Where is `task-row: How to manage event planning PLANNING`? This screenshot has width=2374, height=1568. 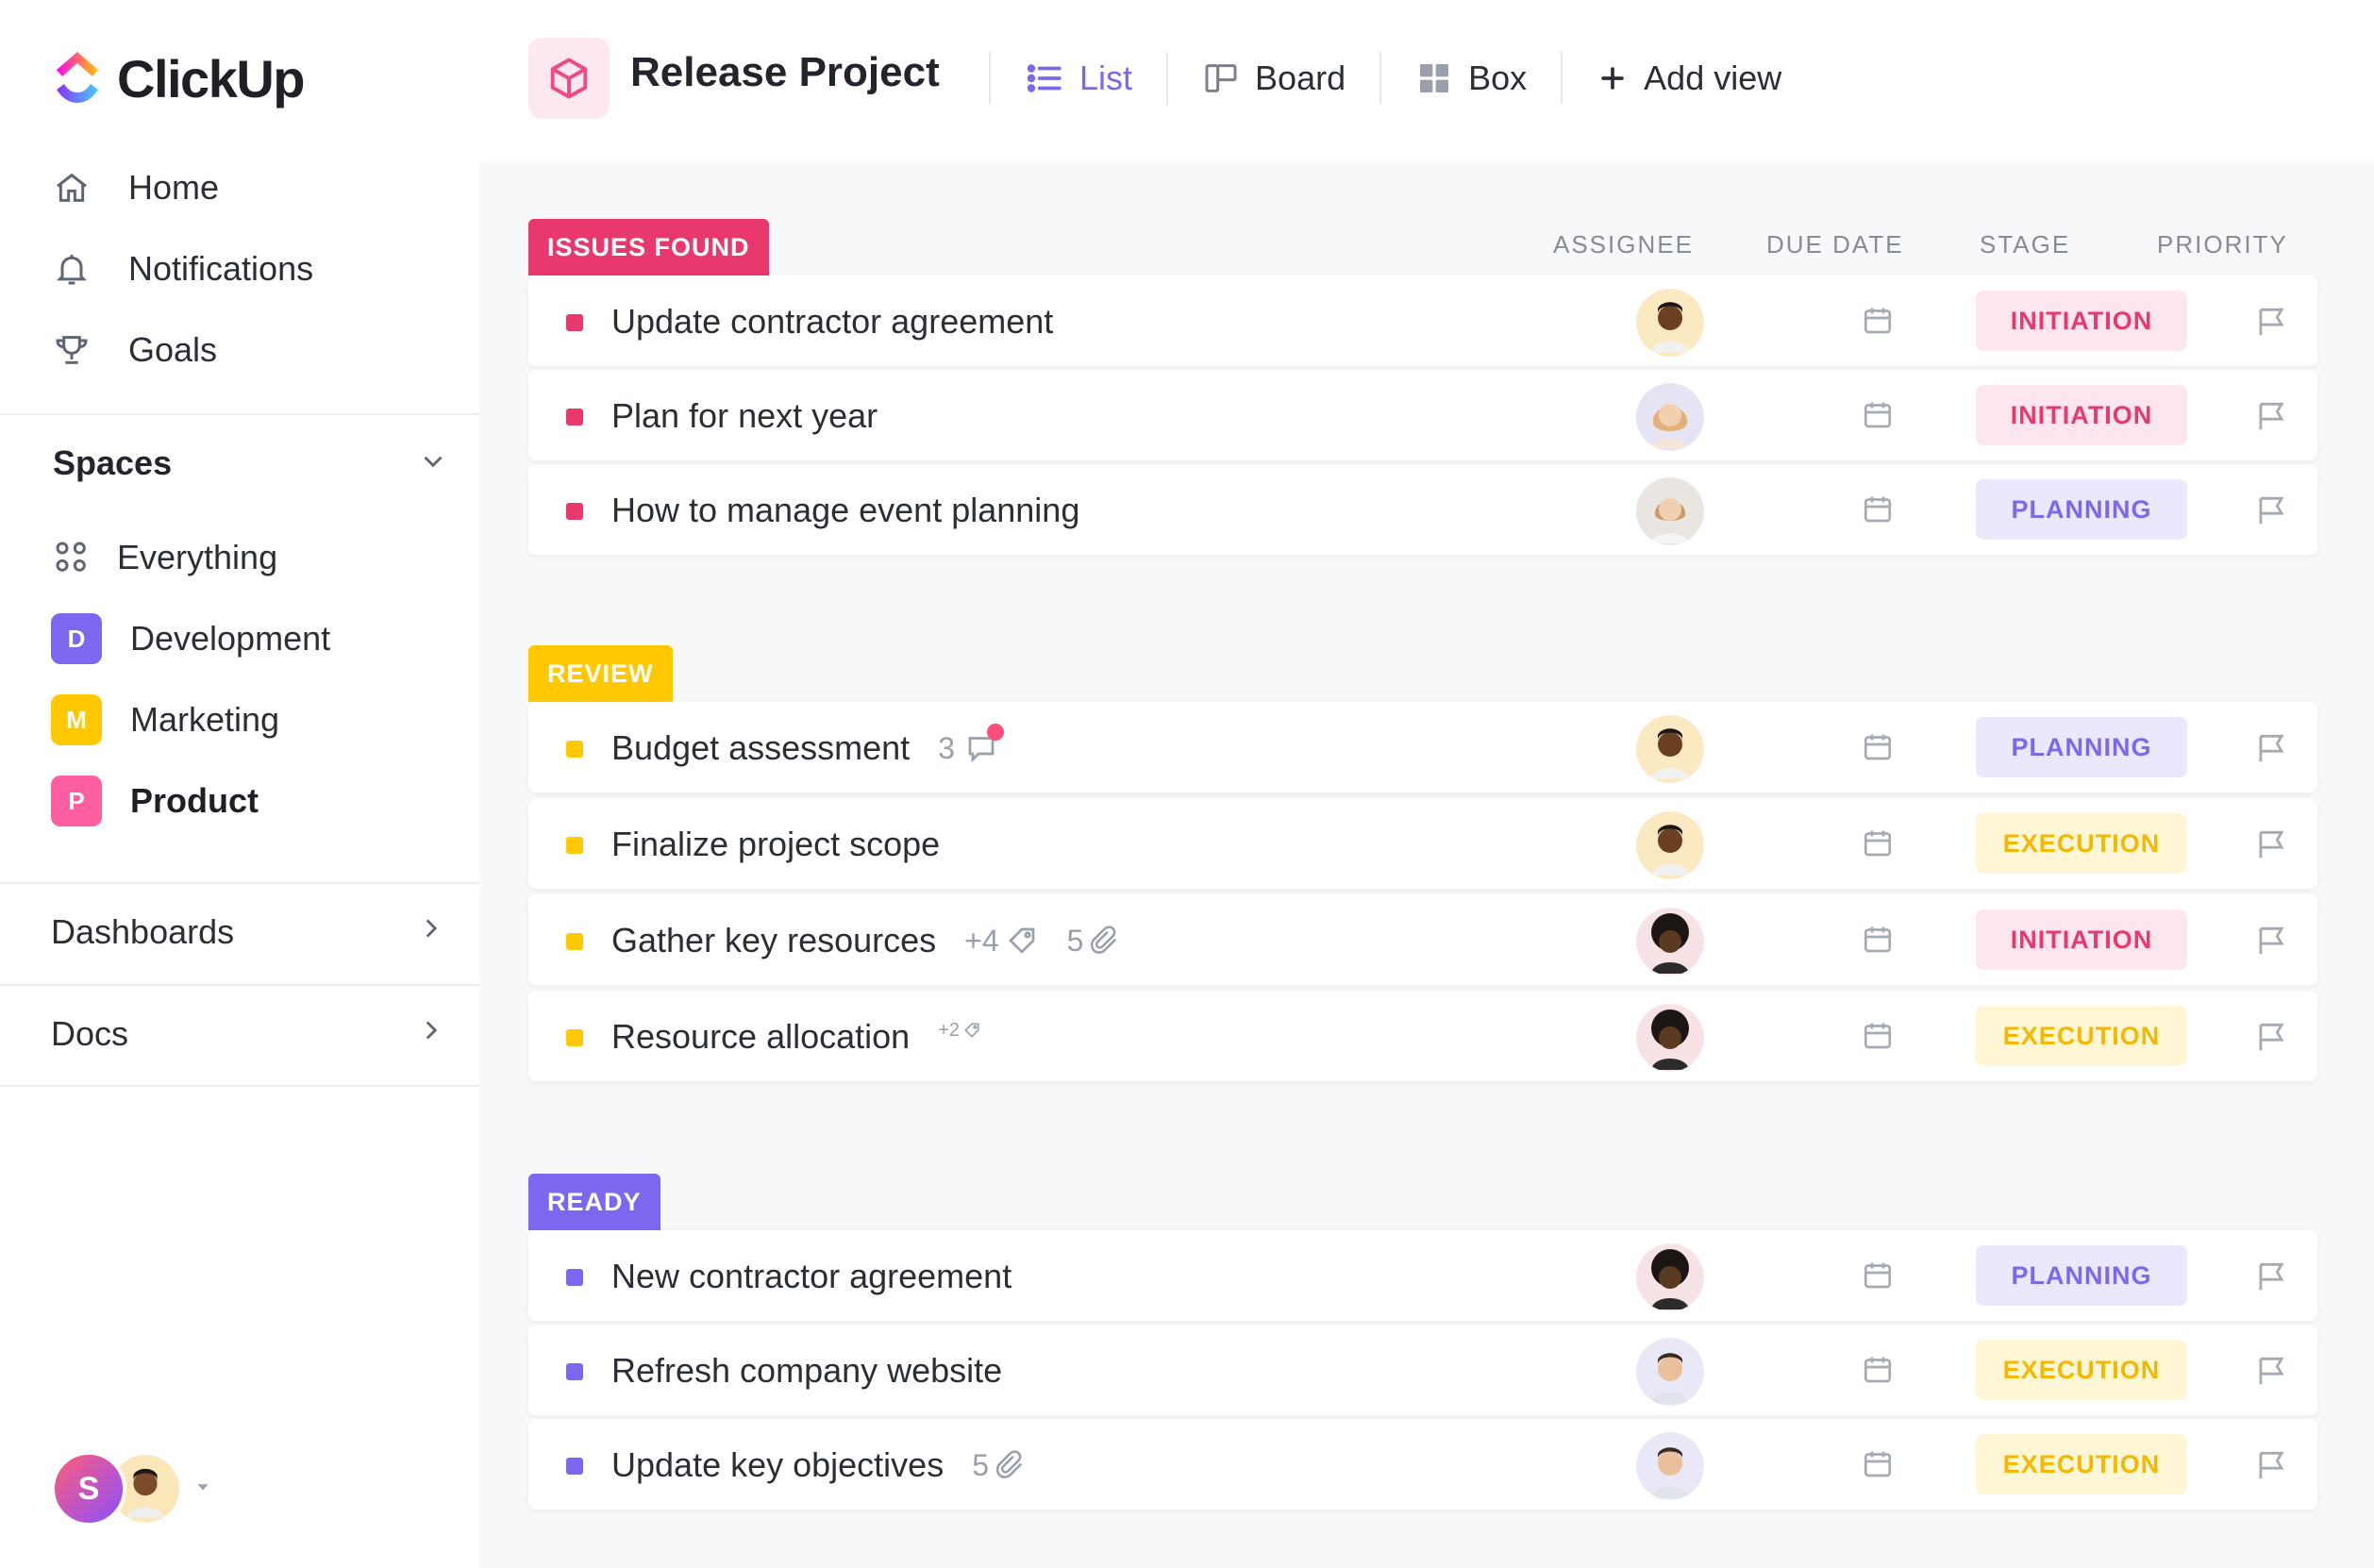
task-row: How to manage event planning PLANNING is located at coordinates (1422, 509).